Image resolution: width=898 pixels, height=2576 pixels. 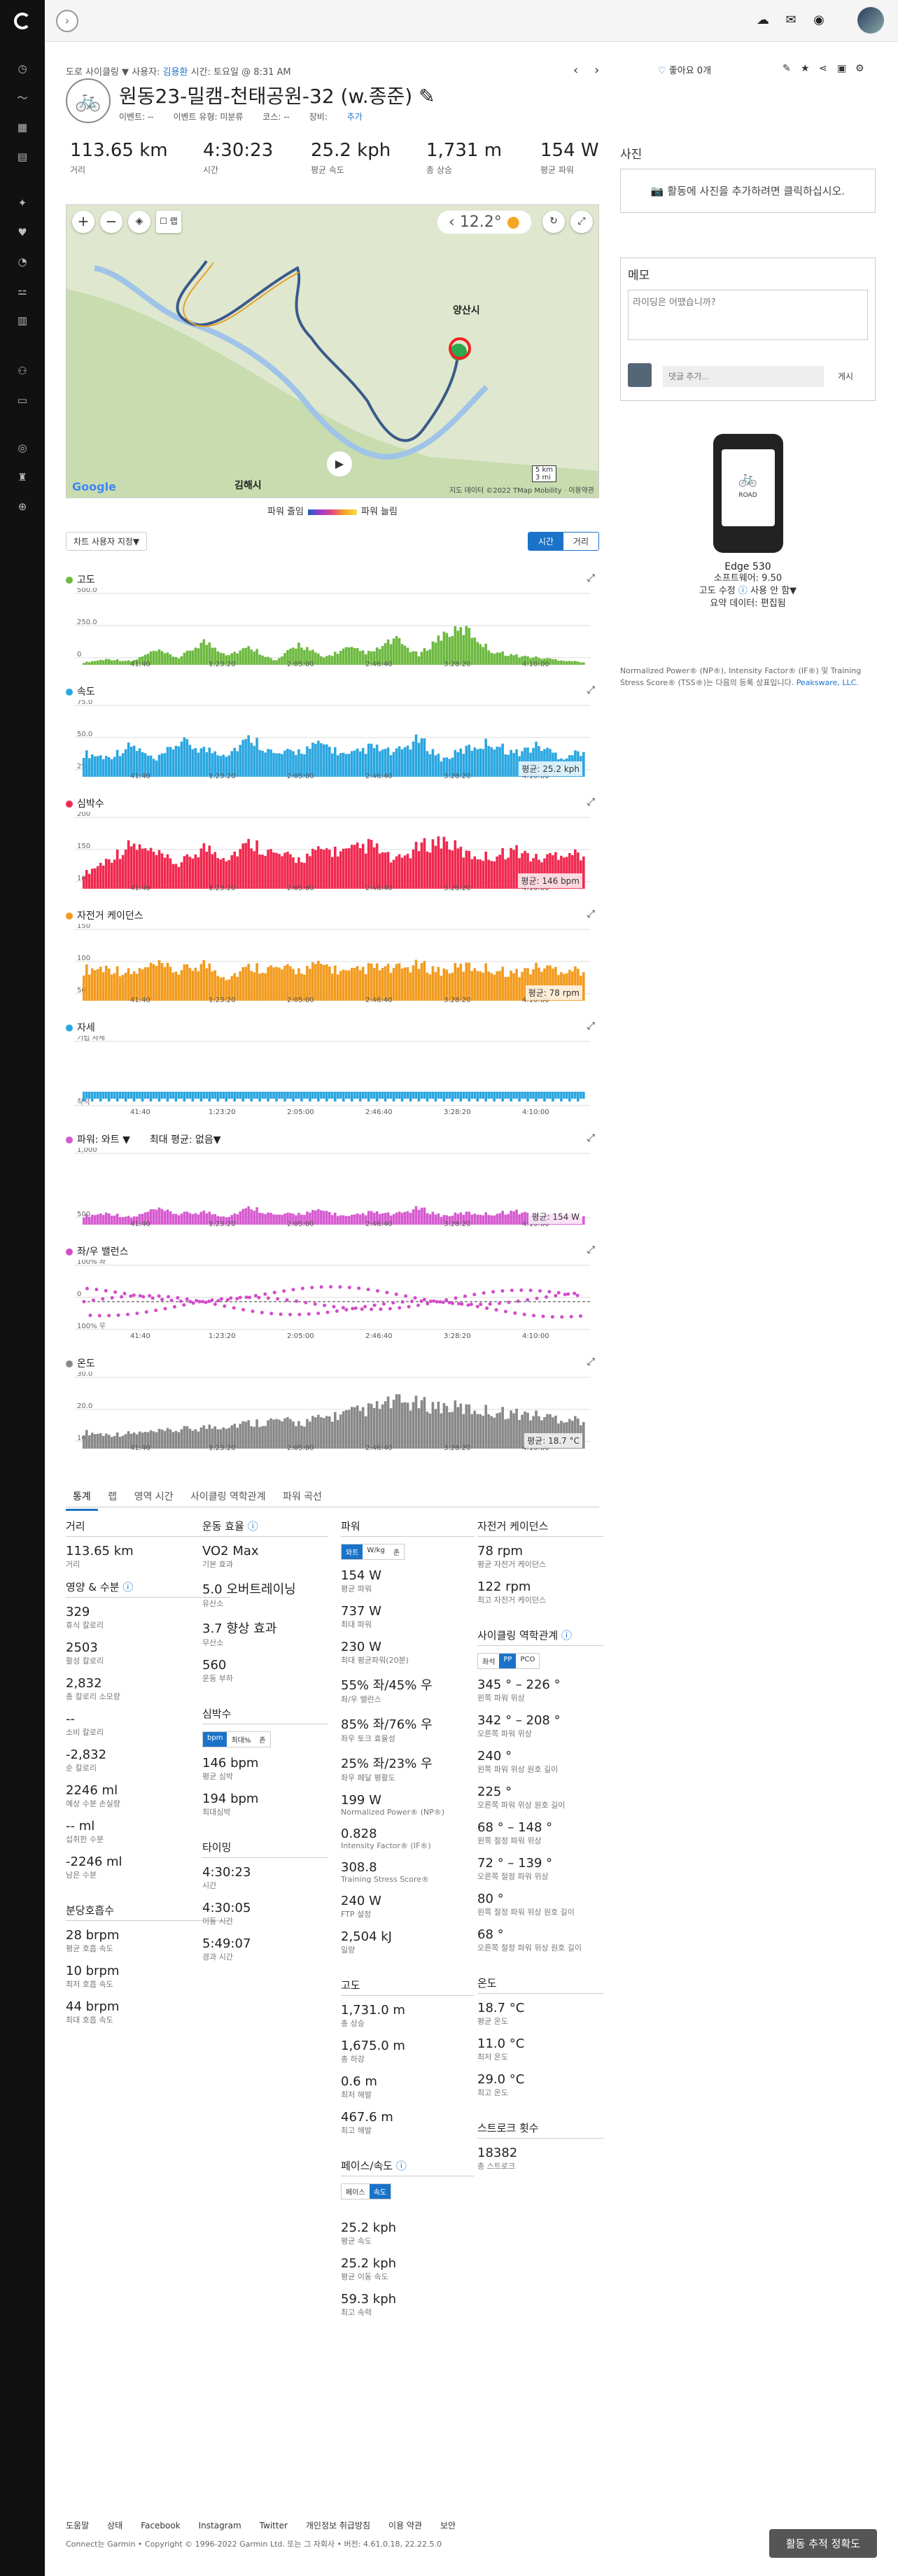 I want to click on play-button: ▶, so click(x=339, y=464).